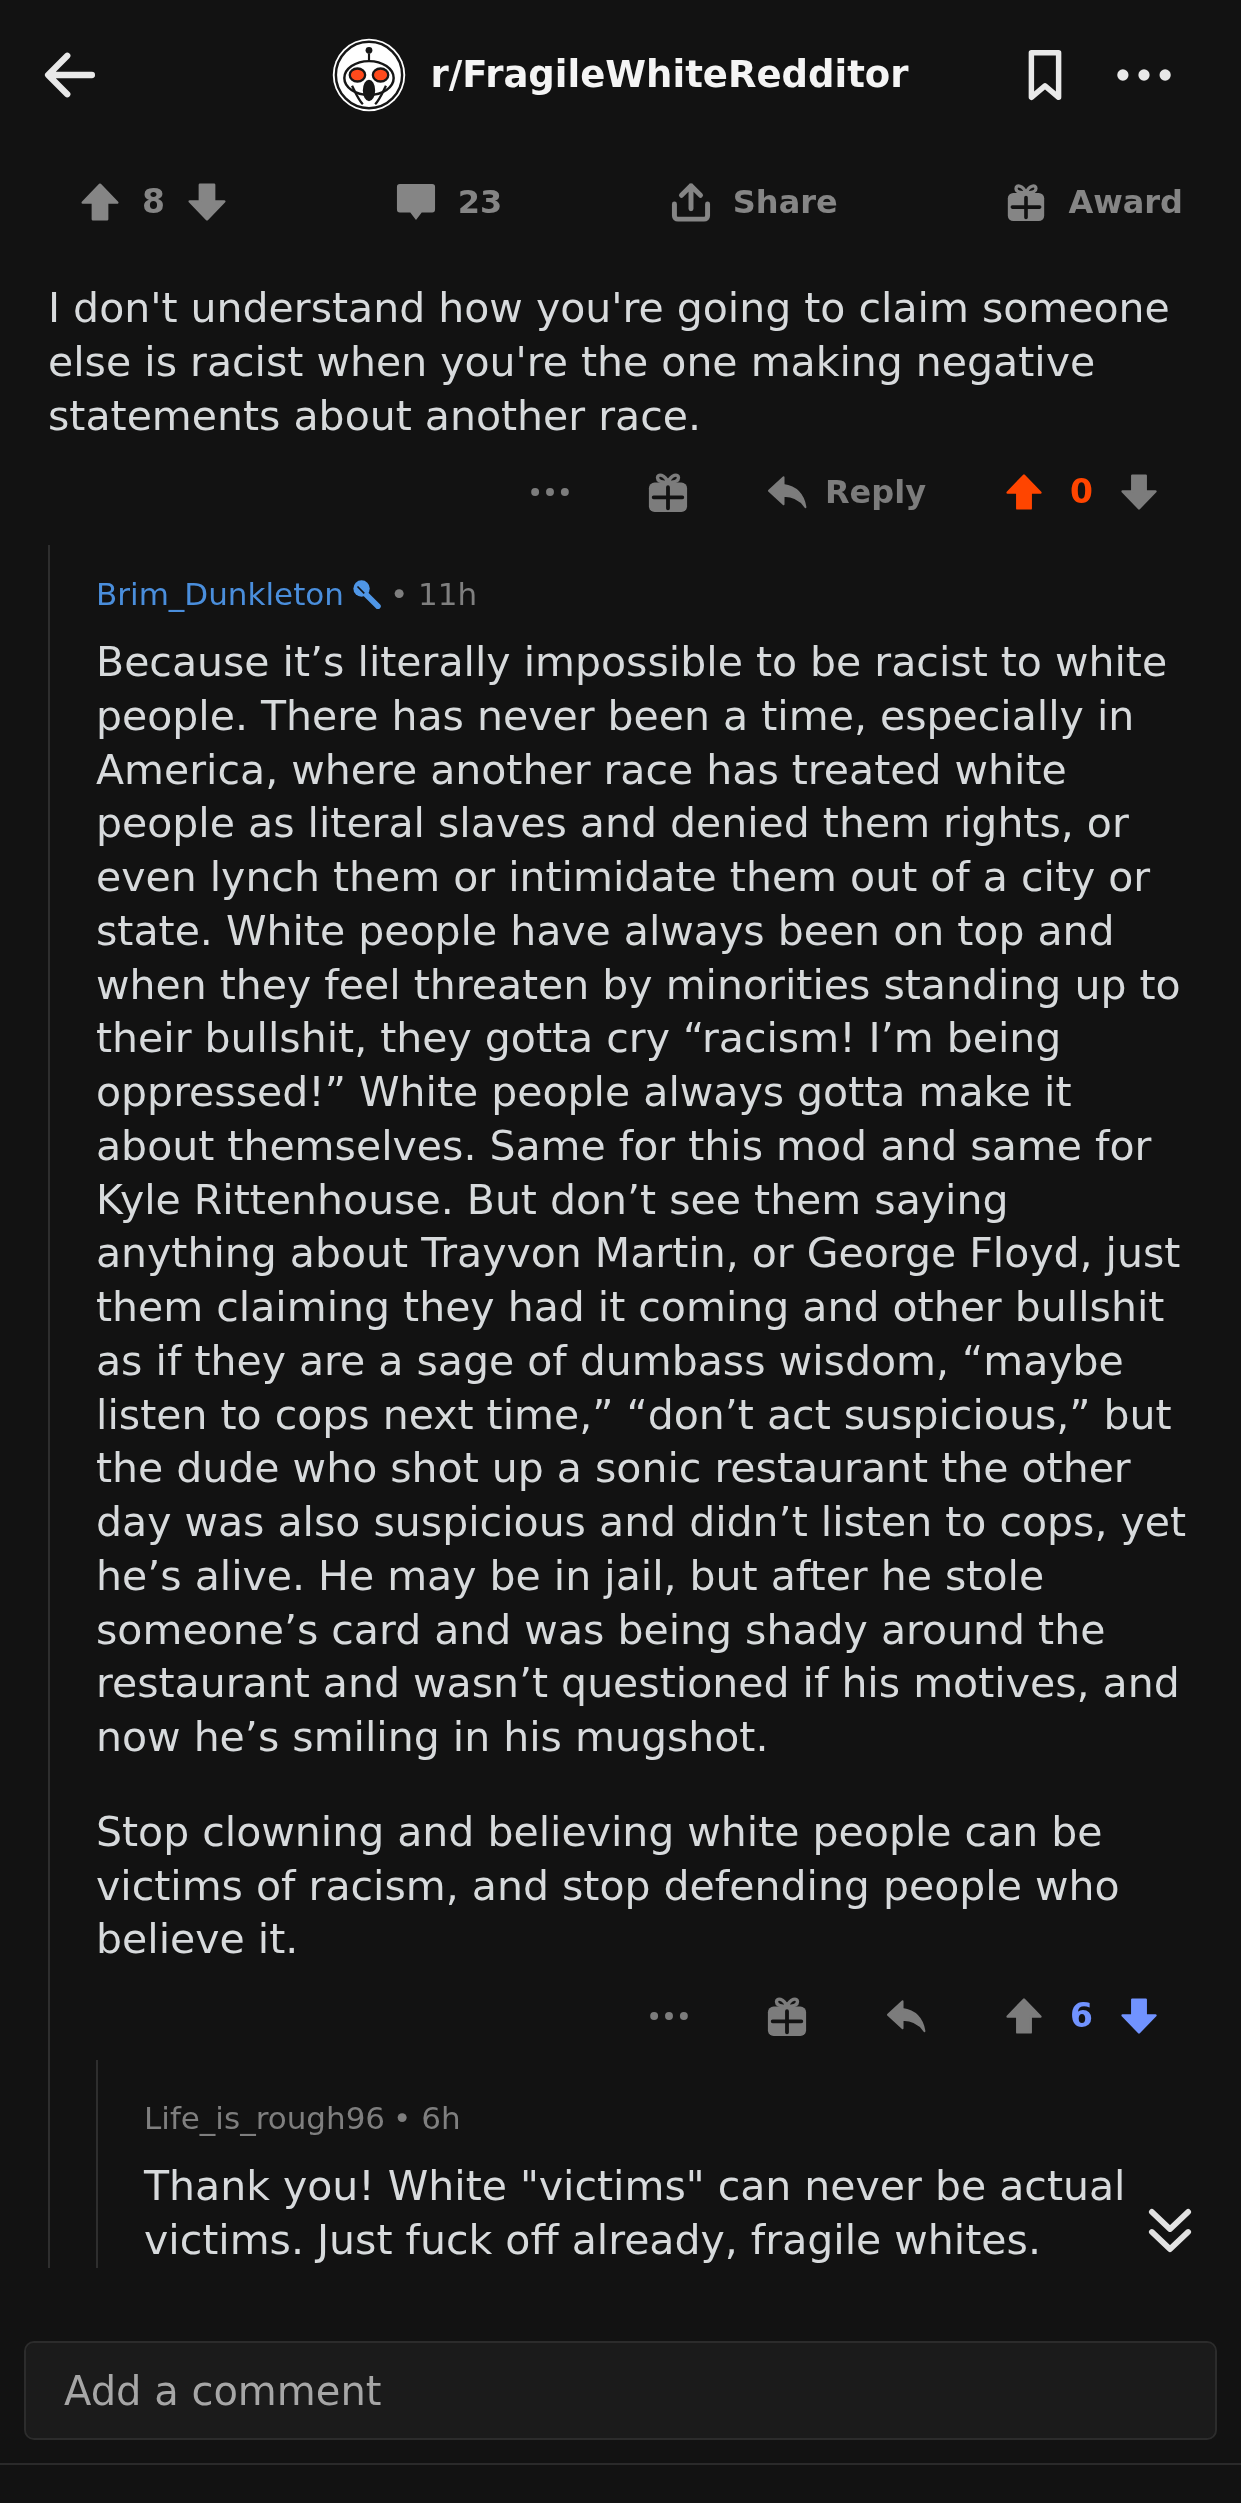  I want to click on comment-icon, so click(415, 202).